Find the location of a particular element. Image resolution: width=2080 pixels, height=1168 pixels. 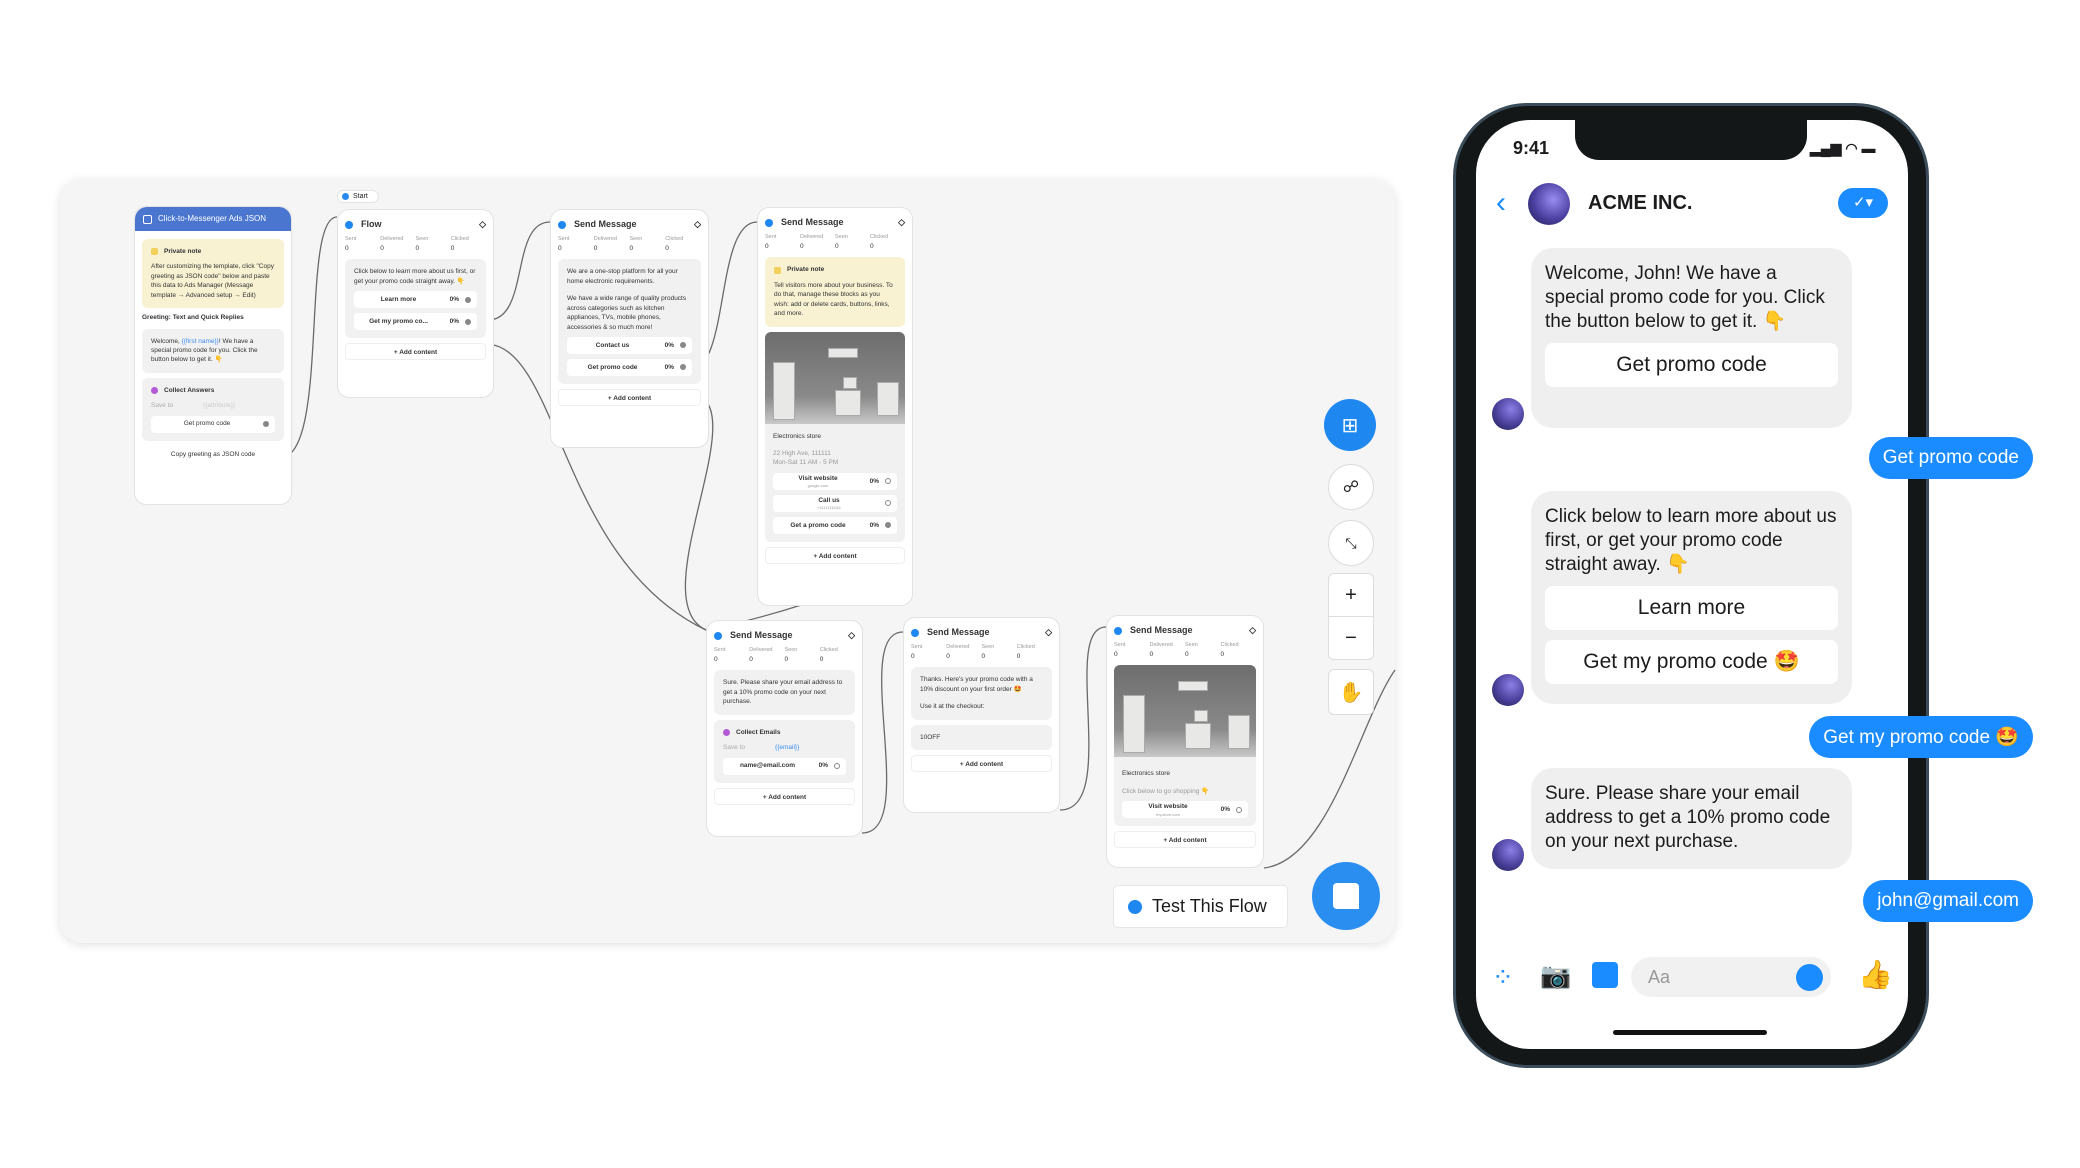

reply-button: Get my promo co... 0% is located at coordinates (415, 322).